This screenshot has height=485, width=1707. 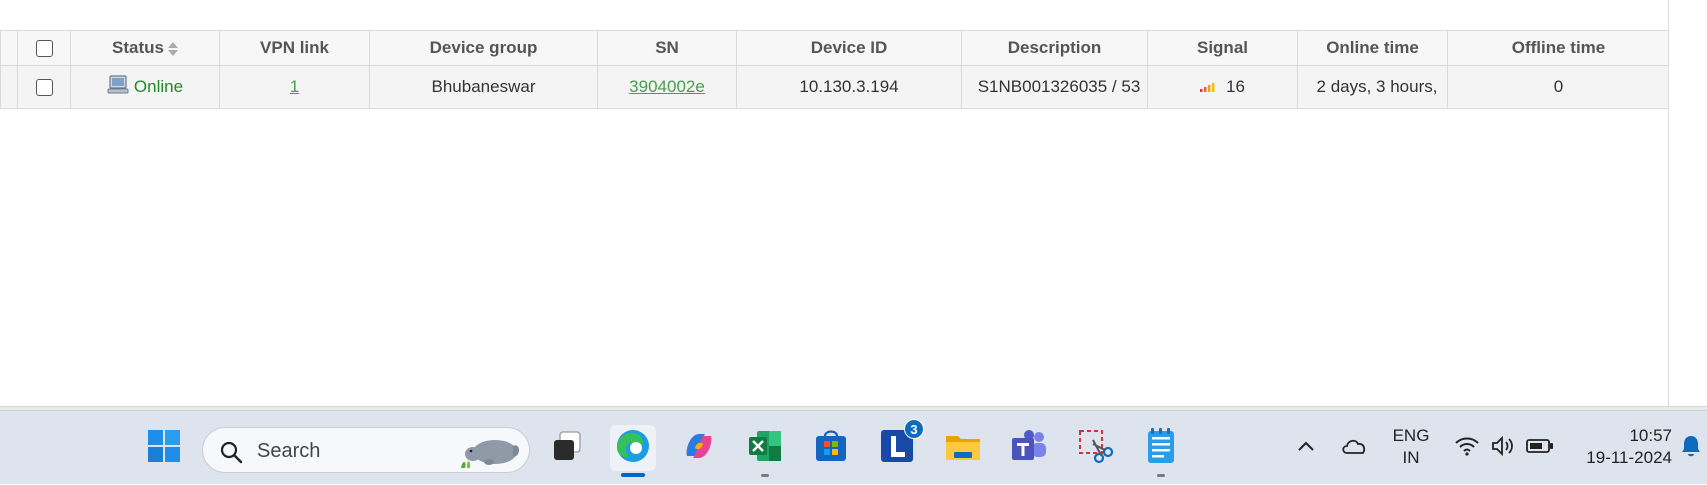 I want to click on task-view-button, so click(x=567, y=448).